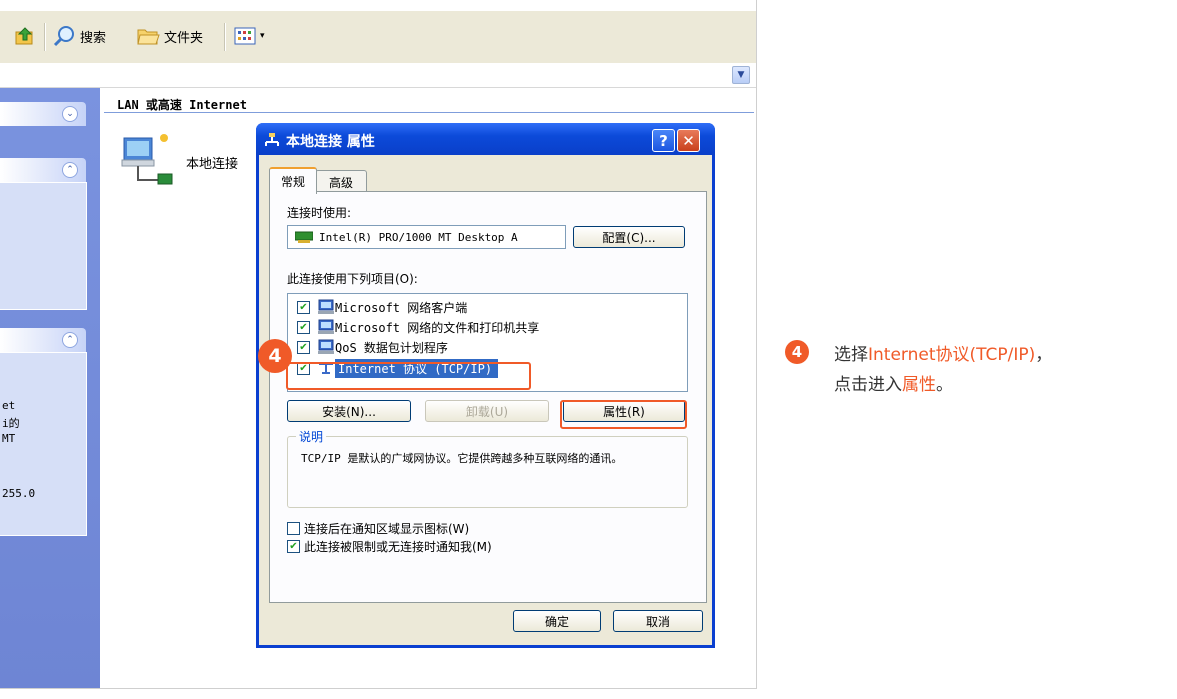 The image size is (1177, 699). Describe the element at coordinates (11, 423) in the screenshot. I see `details-text: i的` at that location.